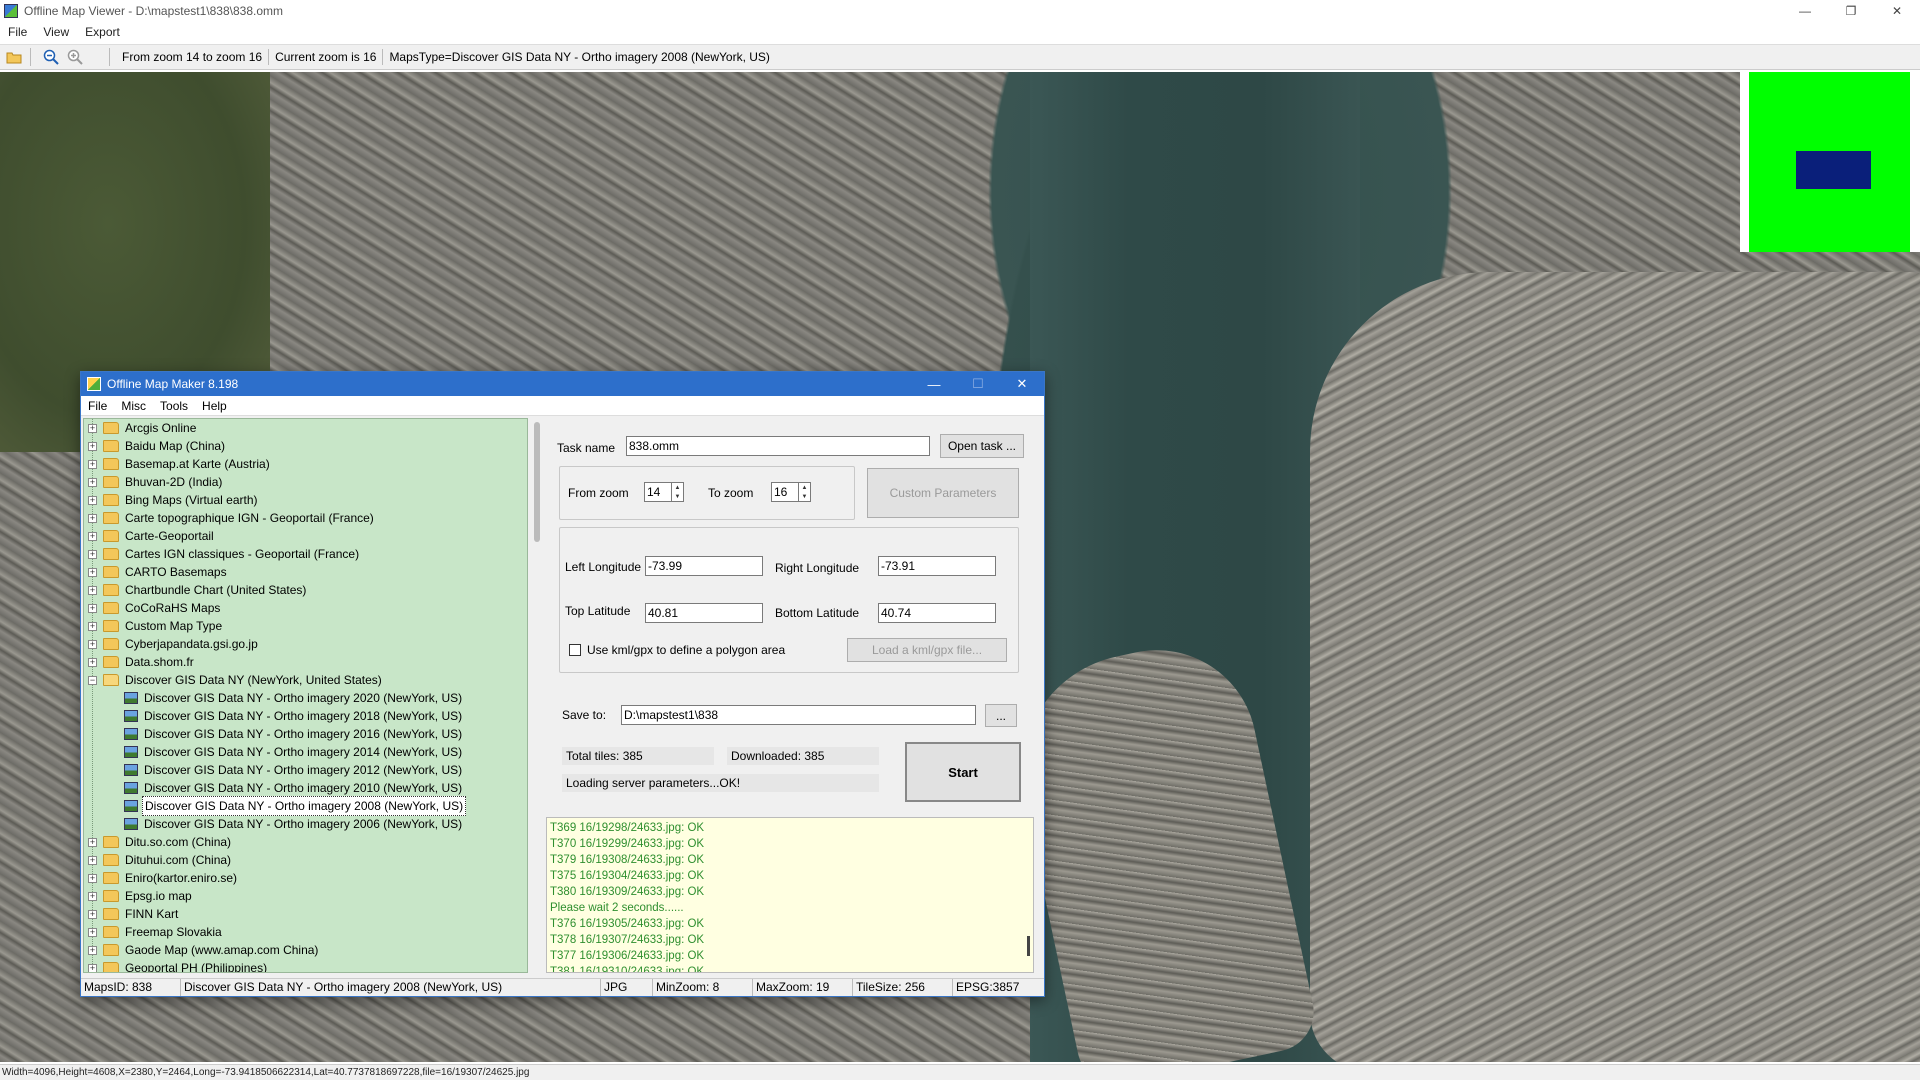 This screenshot has width=1920, height=1080. I want to click on save-to-field: D:\mapstest1\838, so click(798, 715).